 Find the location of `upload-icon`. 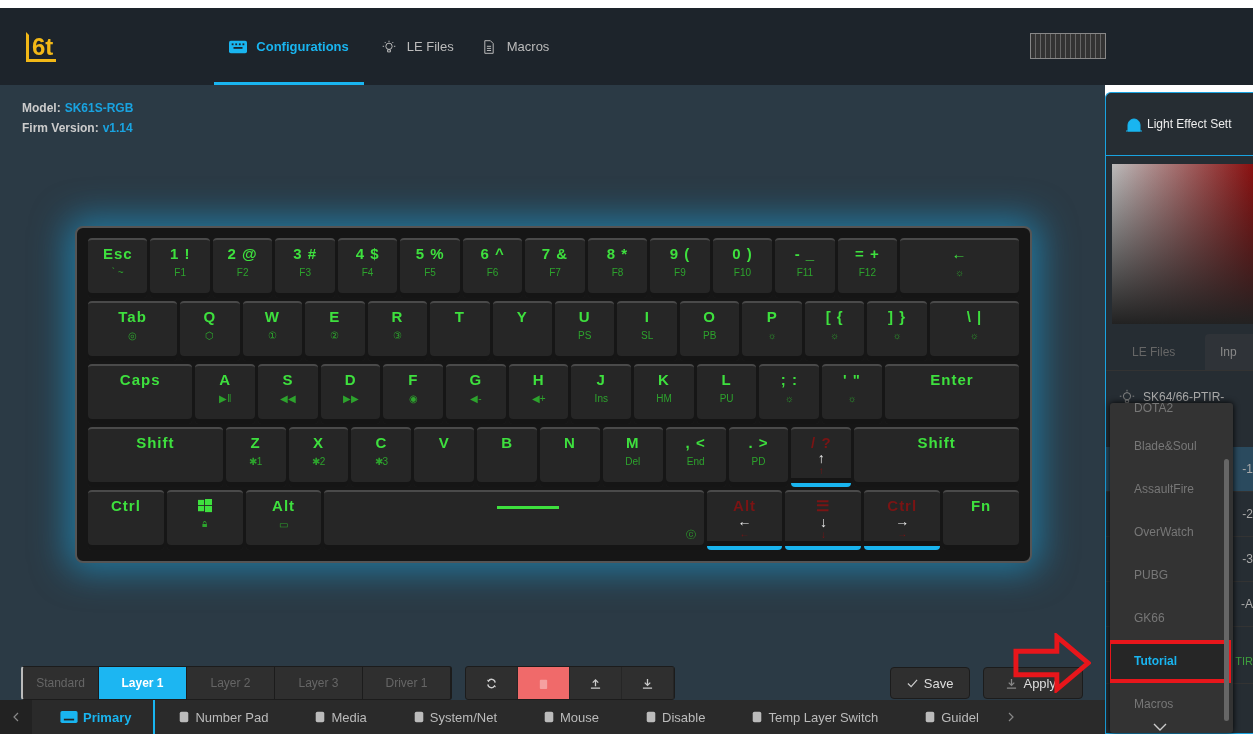

upload-icon is located at coordinates (595, 683).